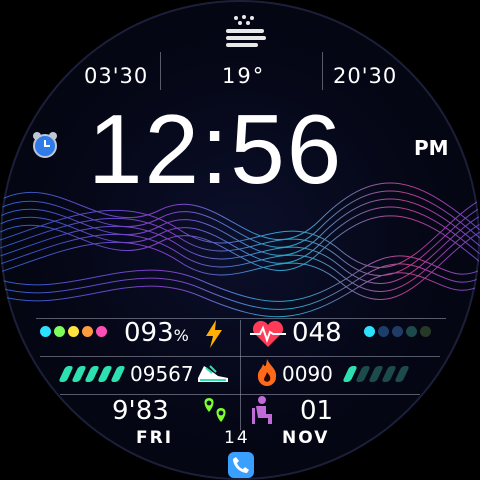  What do you see at coordinates (431, 148) in the screenshot?
I see `am-pm-indicator: PM` at bounding box center [431, 148].